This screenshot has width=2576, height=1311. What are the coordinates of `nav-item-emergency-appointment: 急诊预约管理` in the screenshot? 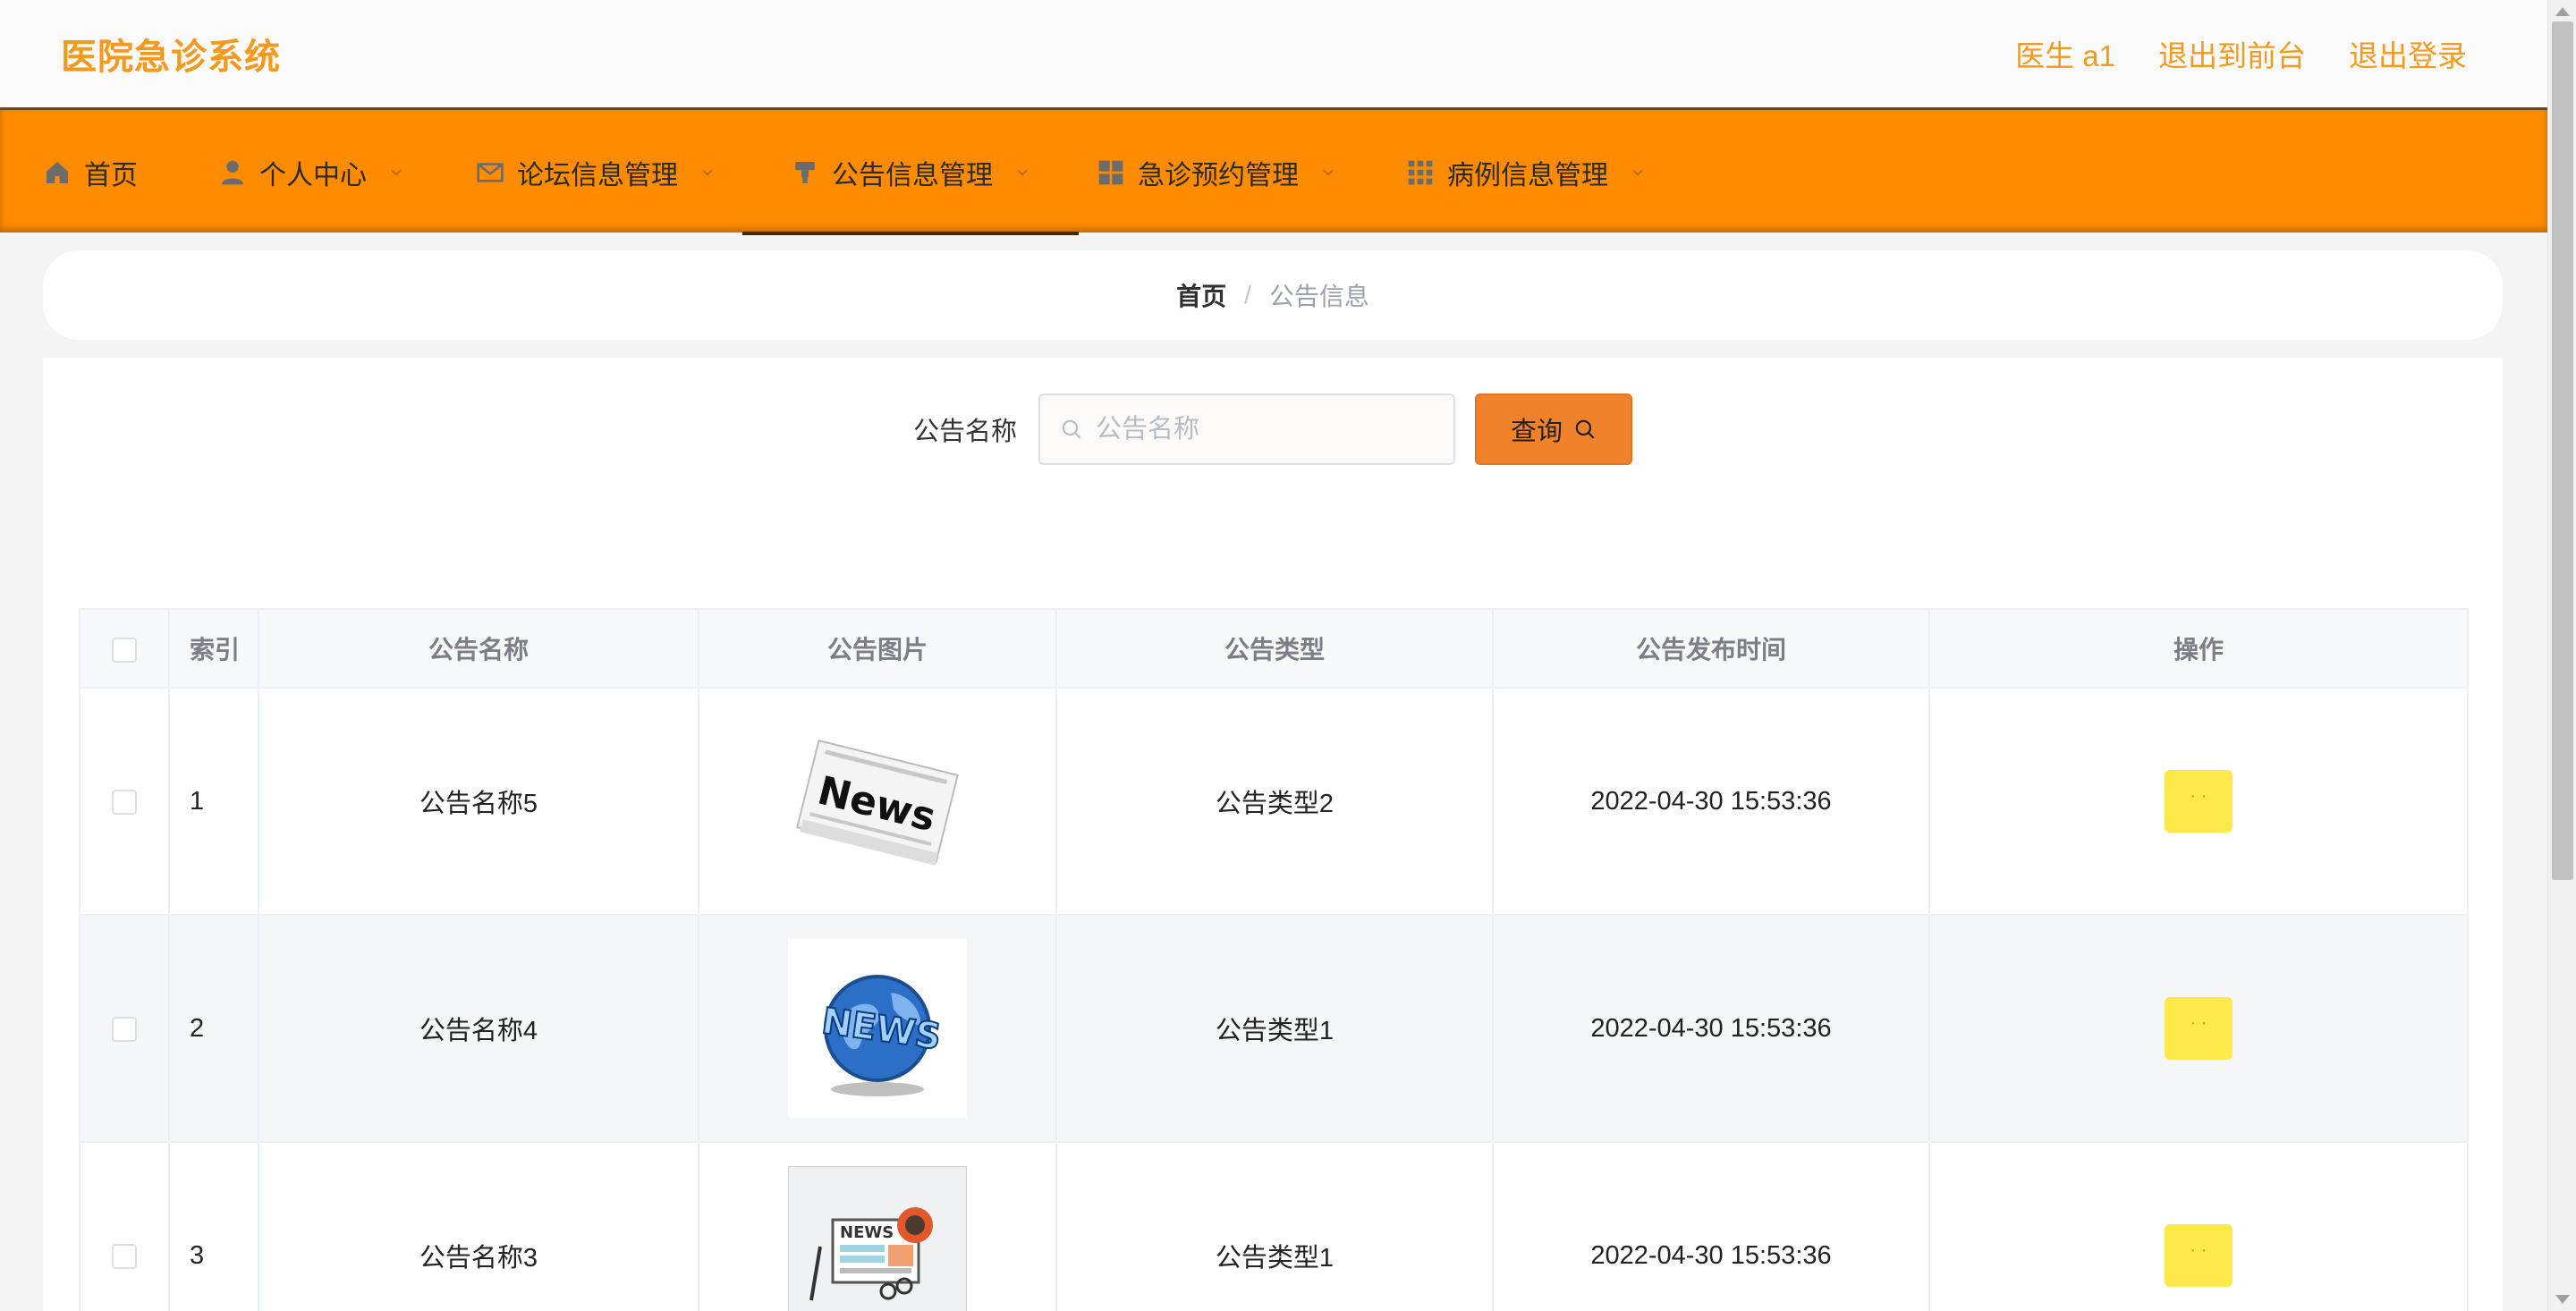 It's located at (1216, 172).